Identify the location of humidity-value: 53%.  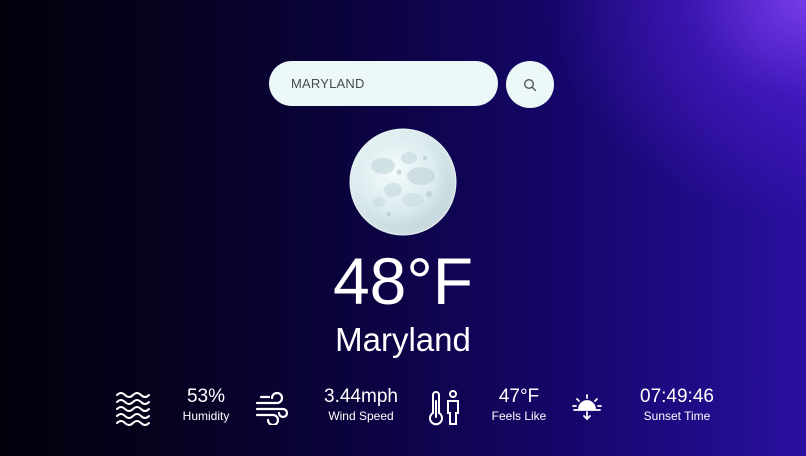
(206, 396).